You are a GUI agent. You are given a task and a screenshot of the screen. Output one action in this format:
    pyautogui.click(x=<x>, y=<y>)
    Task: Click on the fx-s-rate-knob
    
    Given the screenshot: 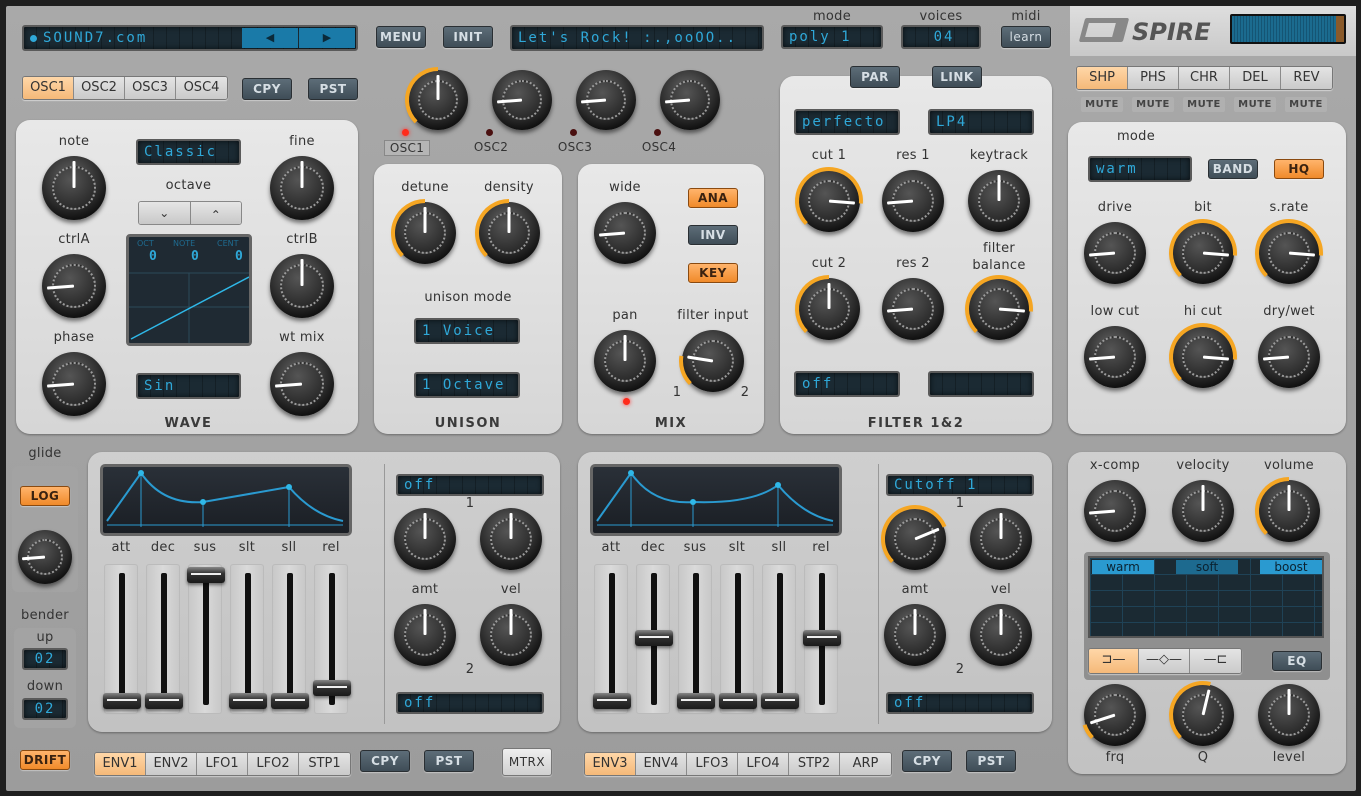 What is the action you would take?
    pyautogui.click(x=1289, y=251)
    